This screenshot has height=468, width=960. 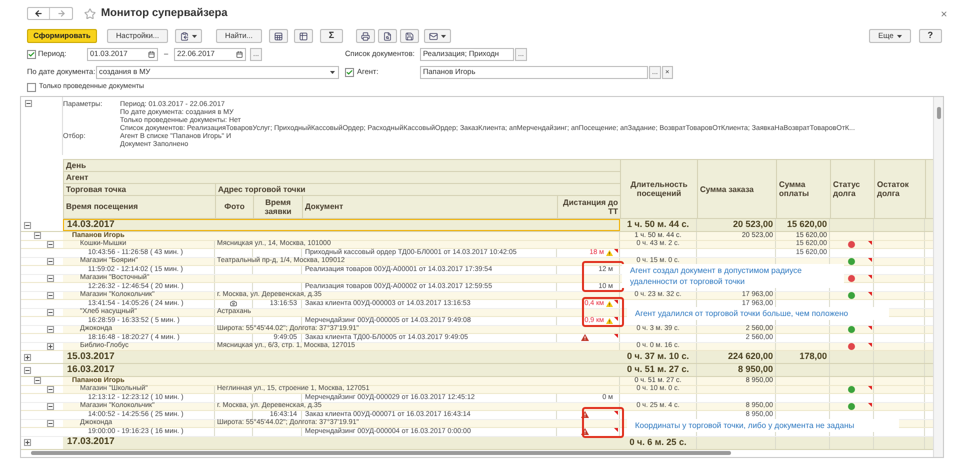 What do you see at coordinates (803, 225) in the screenshot?
I see `payment-sum-cell: 15 620,00` at bounding box center [803, 225].